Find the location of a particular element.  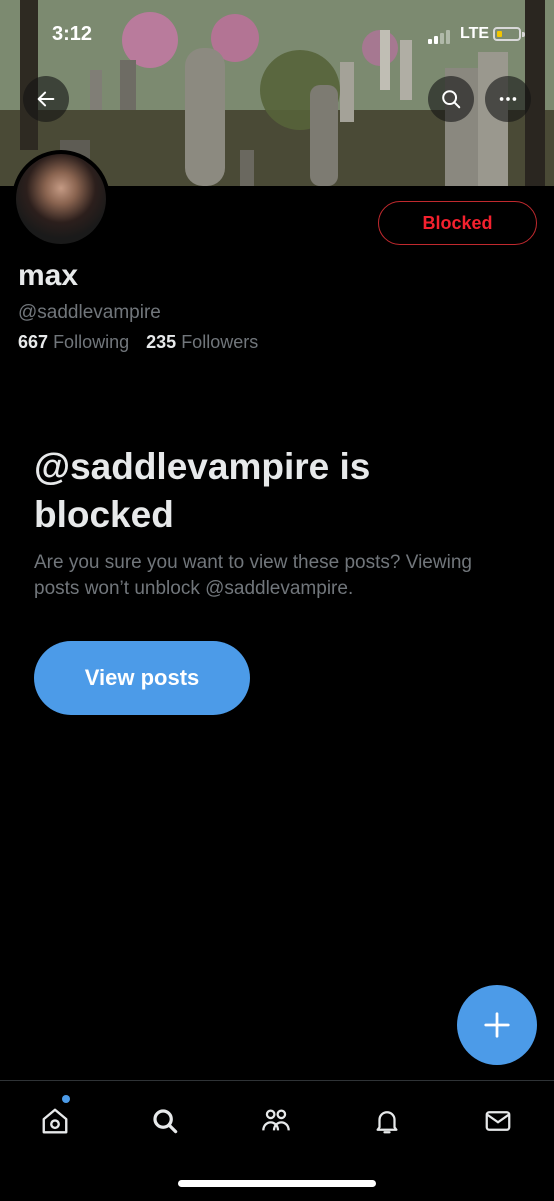

nav-messages is located at coordinates (498, 1121).